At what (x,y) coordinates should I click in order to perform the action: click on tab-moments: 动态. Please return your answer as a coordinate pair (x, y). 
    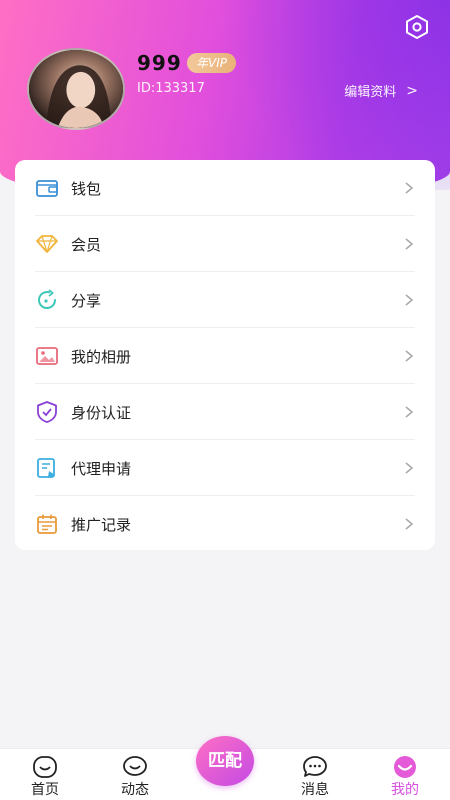
    Looking at the image, I should click on (135, 776).